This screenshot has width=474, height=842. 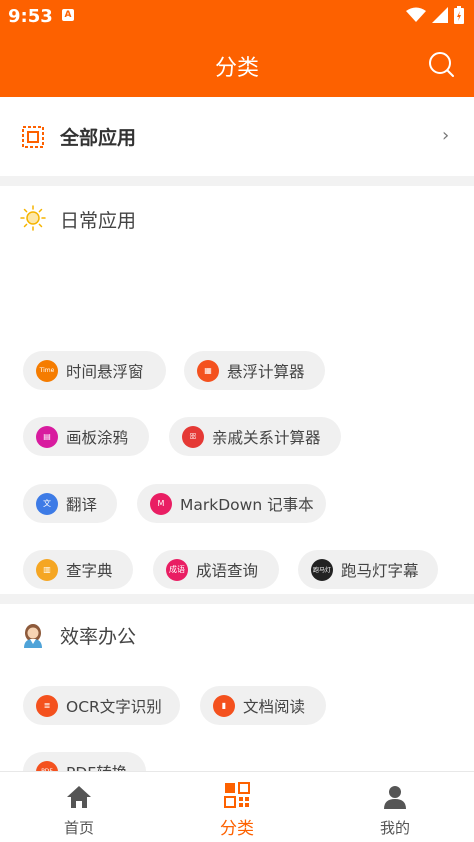 I want to click on signal-icon, so click(x=440, y=15).